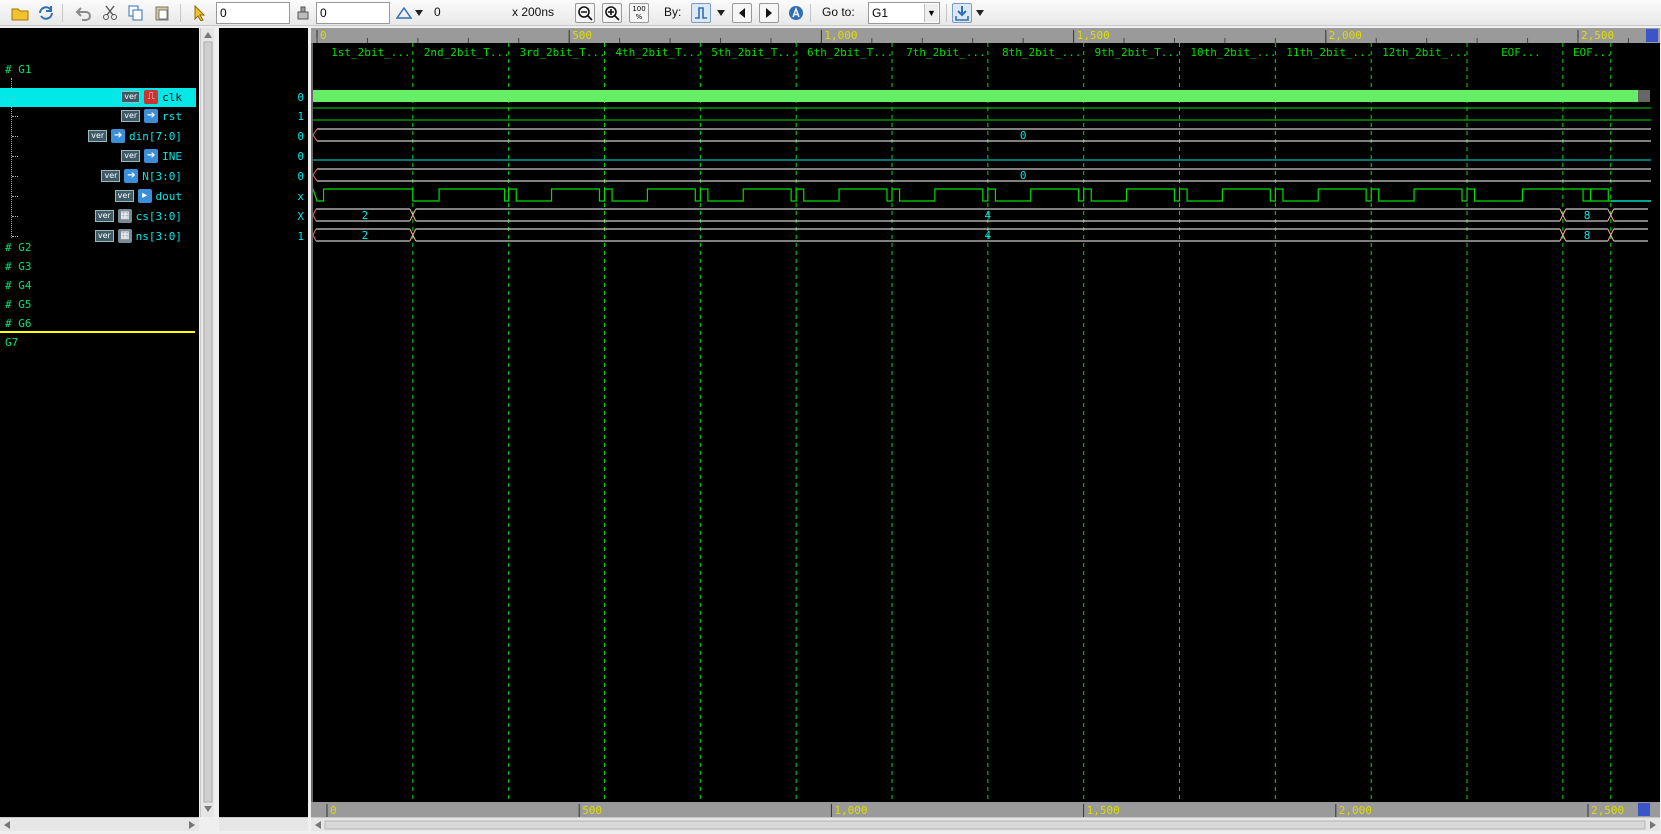 This screenshot has height=834, width=1661. I want to click on zoom-fit-icon: 100 %, so click(639, 13).